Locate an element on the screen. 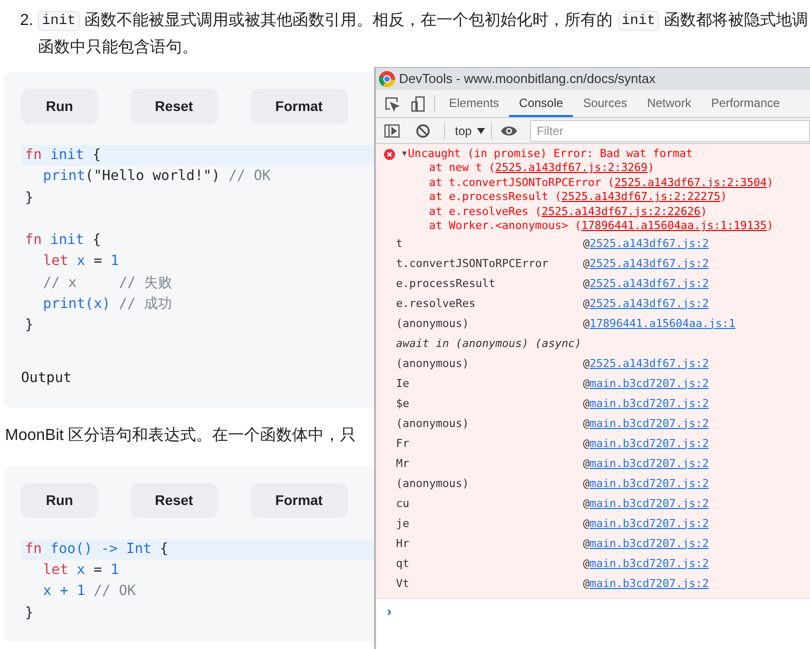 This screenshot has height=649, width=810. stack-trace-line: at e.processResult (2525.a143df67.js:2:22275) is located at coordinates (578, 197).